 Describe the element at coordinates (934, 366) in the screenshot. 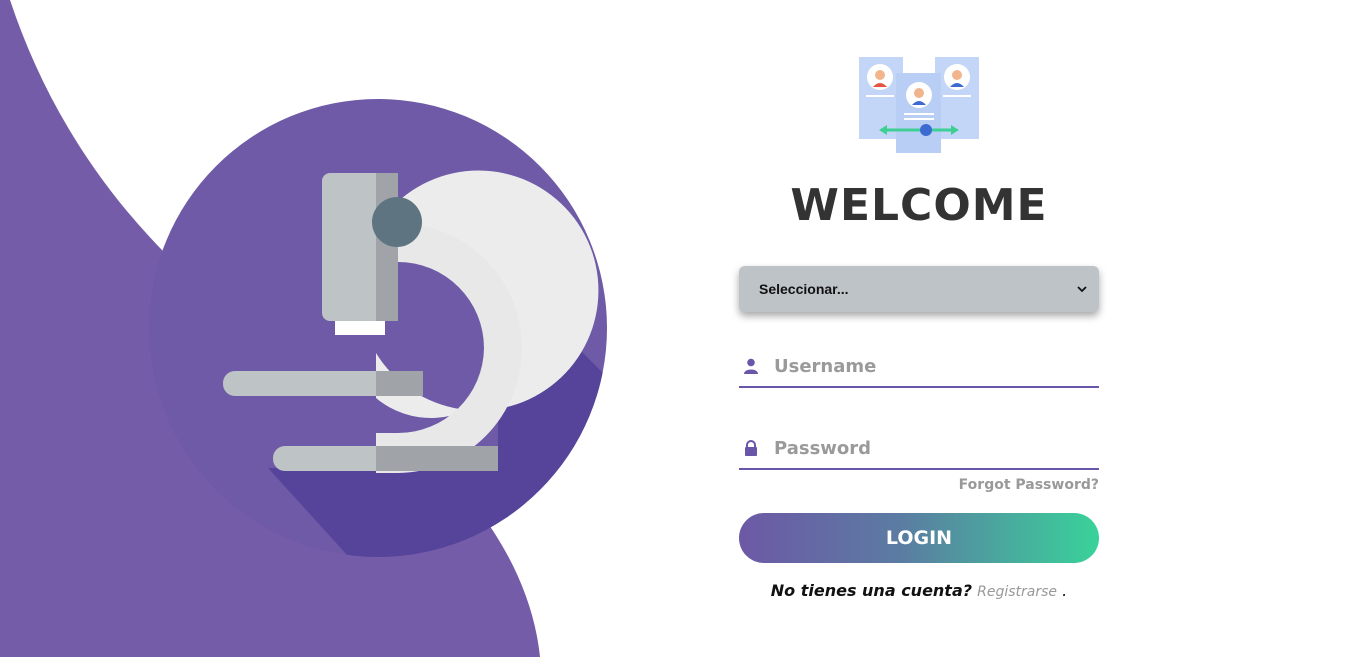

I see `username-input` at that location.